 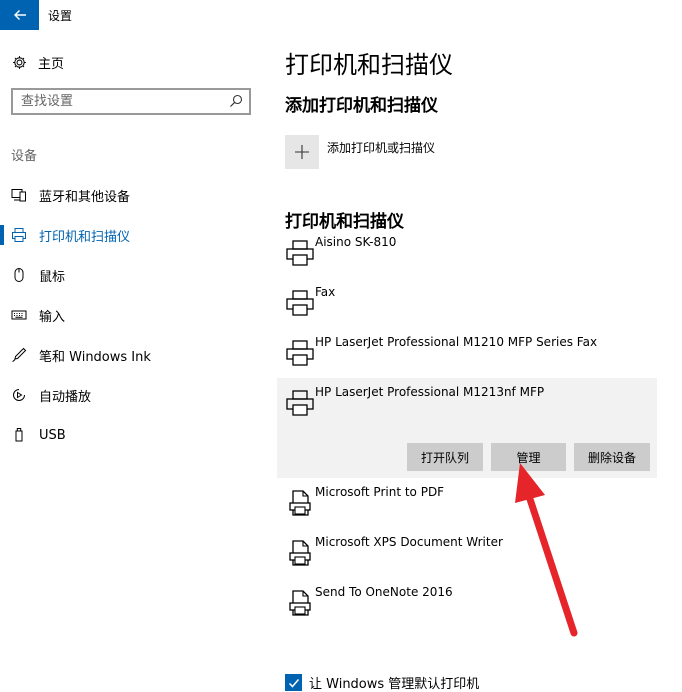 I want to click on sidebar-item-typing: 输入, so click(x=131, y=315).